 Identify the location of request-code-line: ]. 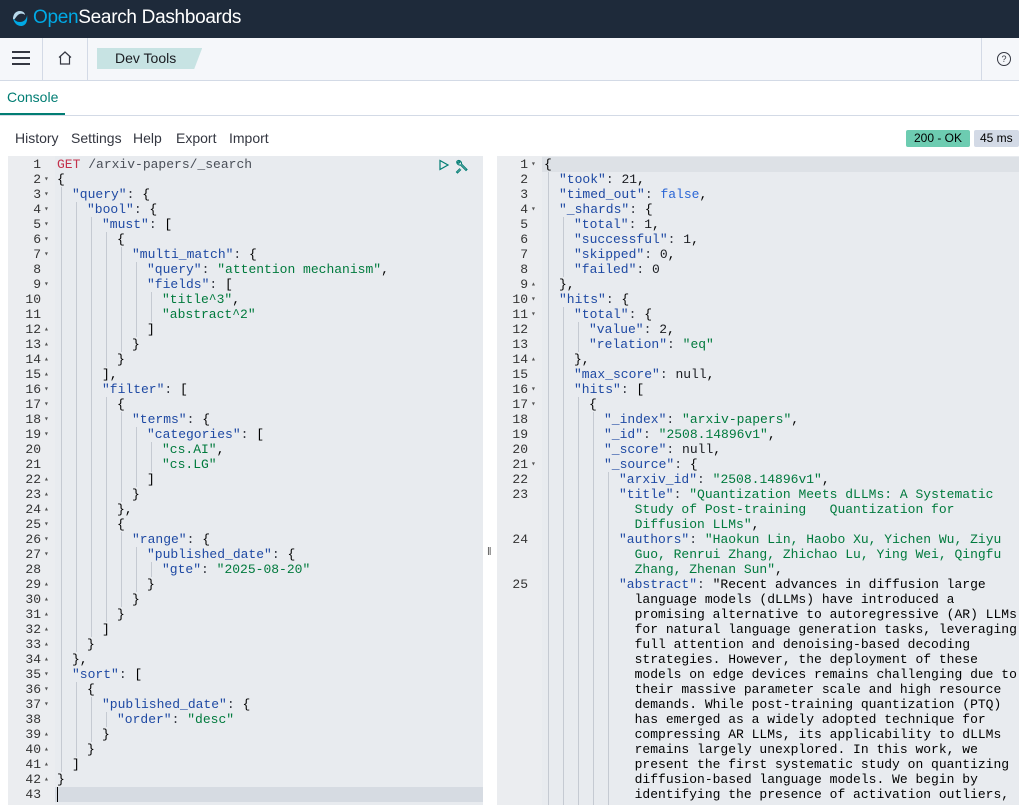
(151, 479).